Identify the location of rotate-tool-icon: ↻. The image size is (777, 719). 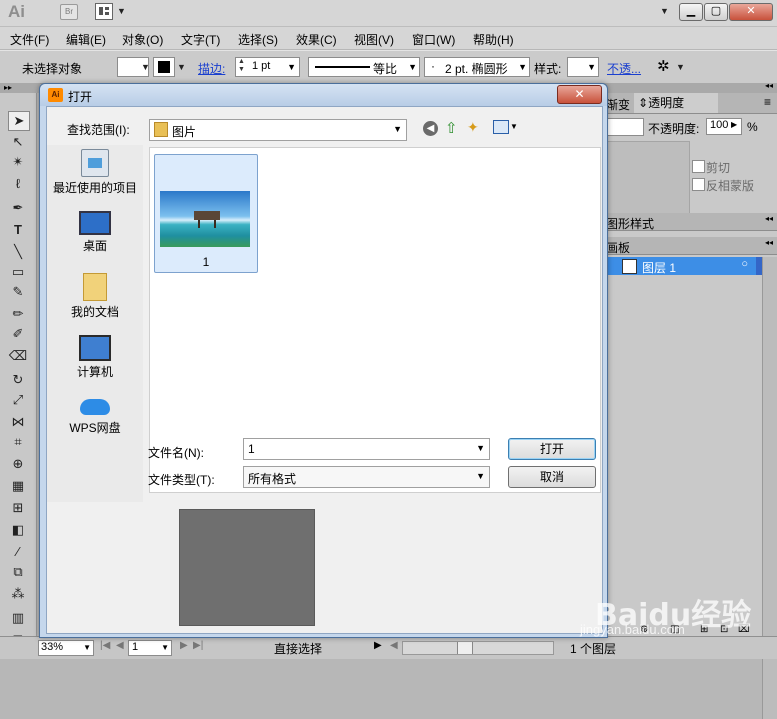
(18, 380).